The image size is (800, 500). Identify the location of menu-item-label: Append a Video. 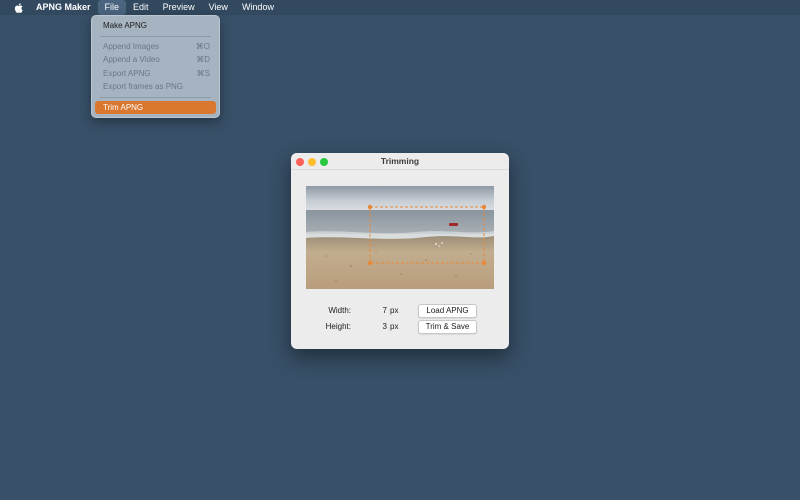
(131, 59).